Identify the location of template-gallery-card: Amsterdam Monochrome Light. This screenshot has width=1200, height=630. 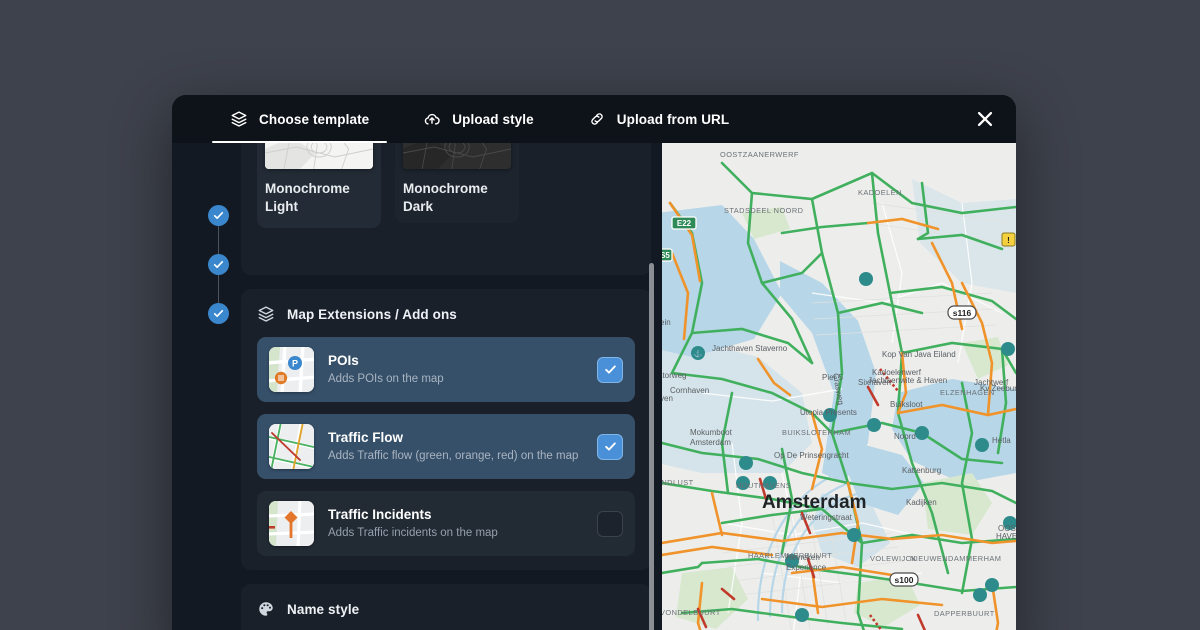
(446, 209).